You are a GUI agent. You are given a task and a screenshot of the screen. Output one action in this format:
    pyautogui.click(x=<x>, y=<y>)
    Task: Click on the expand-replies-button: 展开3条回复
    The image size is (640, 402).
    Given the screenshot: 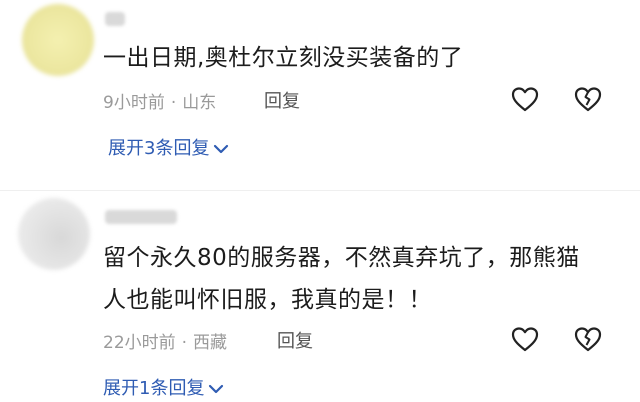 What is the action you would take?
    pyautogui.click(x=168, y=147)
    